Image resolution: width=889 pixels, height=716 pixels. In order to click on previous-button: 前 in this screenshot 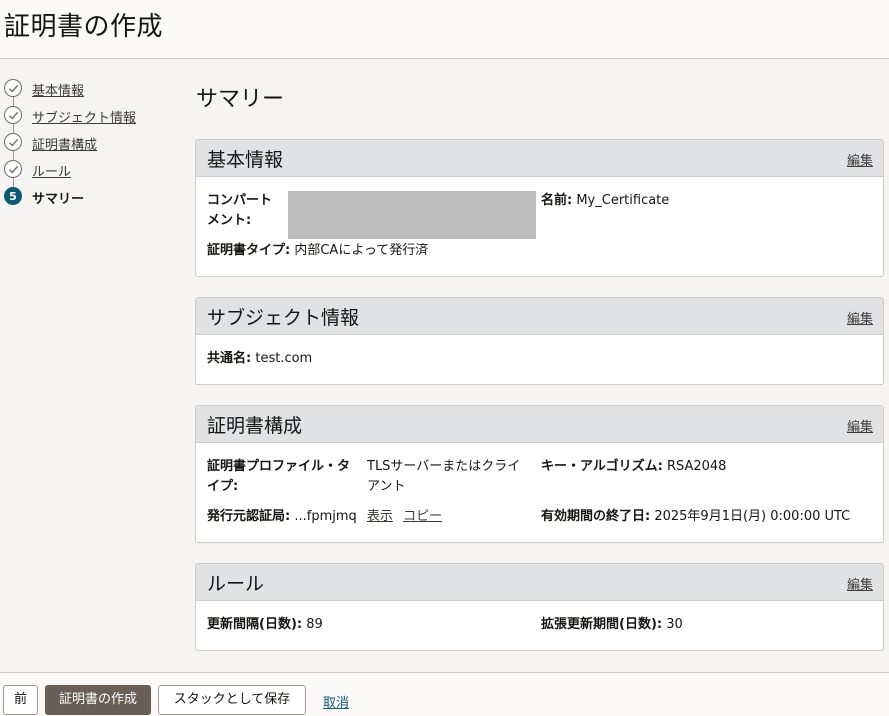, I will do `click(20, 700)`.